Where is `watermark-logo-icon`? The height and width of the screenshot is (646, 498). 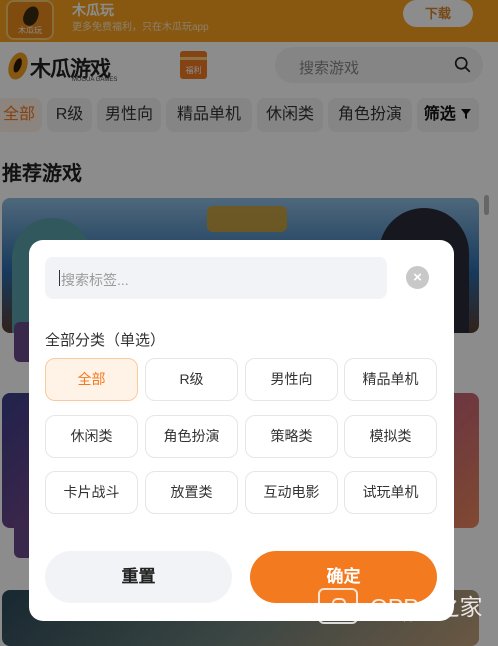 watermark-logo-icon is located at coordinates (338, 606).